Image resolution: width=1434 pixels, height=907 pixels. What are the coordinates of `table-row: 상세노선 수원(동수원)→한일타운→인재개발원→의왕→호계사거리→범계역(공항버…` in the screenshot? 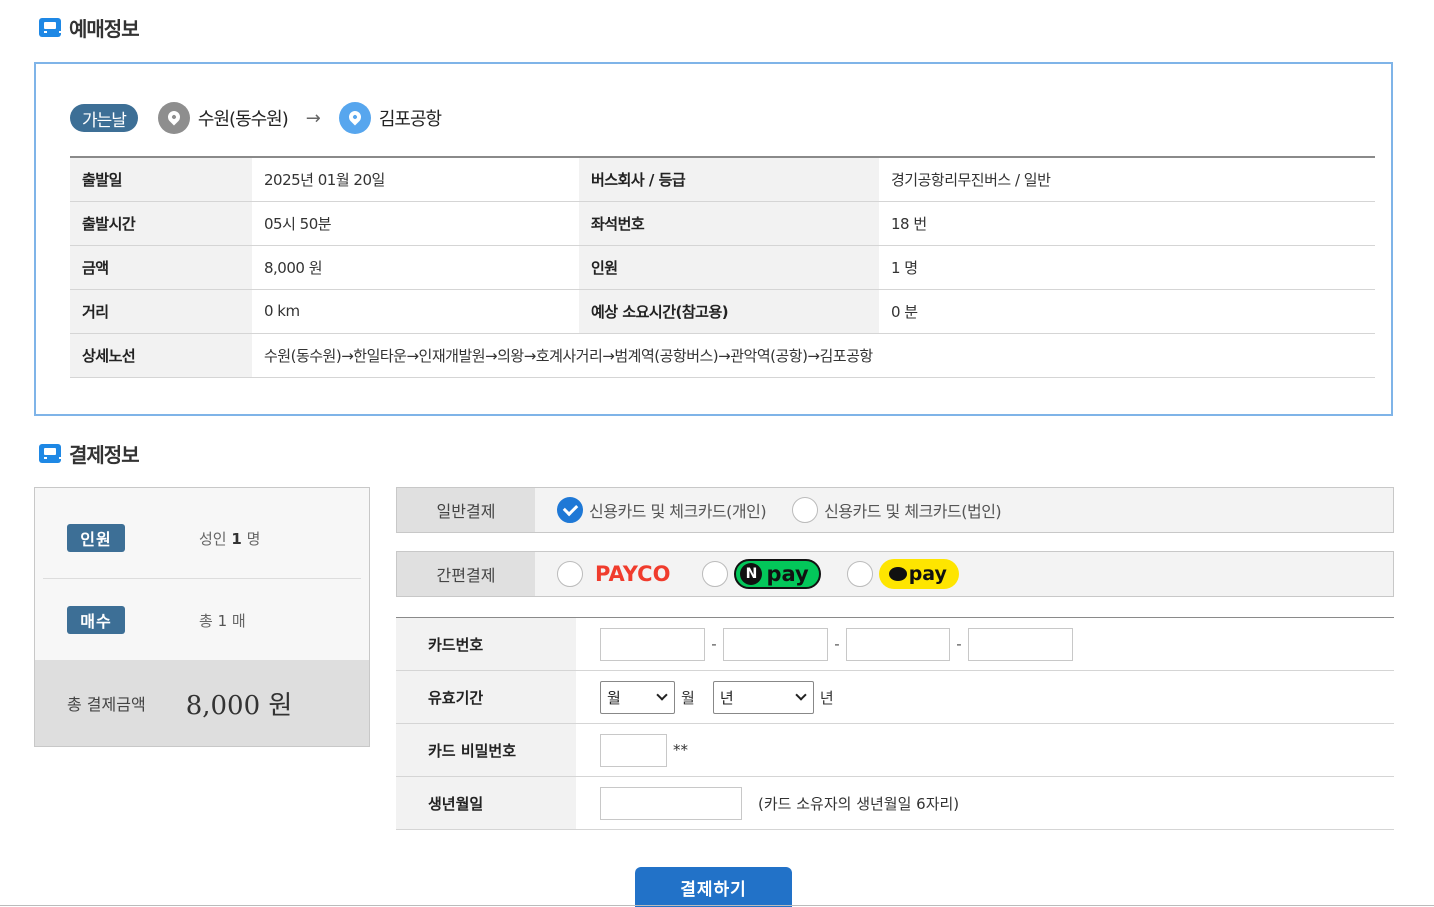 It's located at (722, 355).